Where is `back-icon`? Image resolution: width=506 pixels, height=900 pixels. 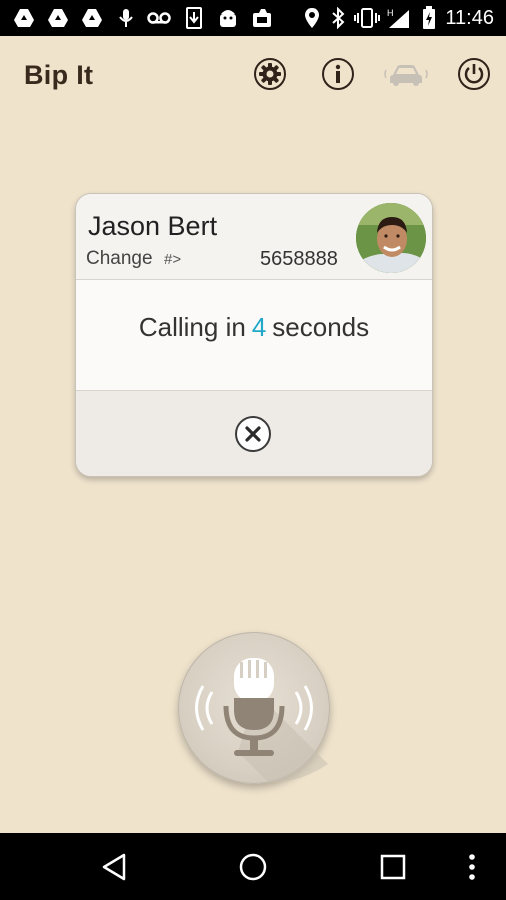
back-icon is located at coordinates (114, 867).